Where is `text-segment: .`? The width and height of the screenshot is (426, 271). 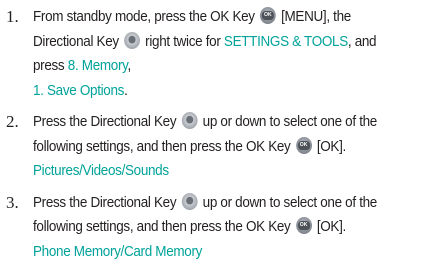 text-segment: . is located at coordinates (126, 90).